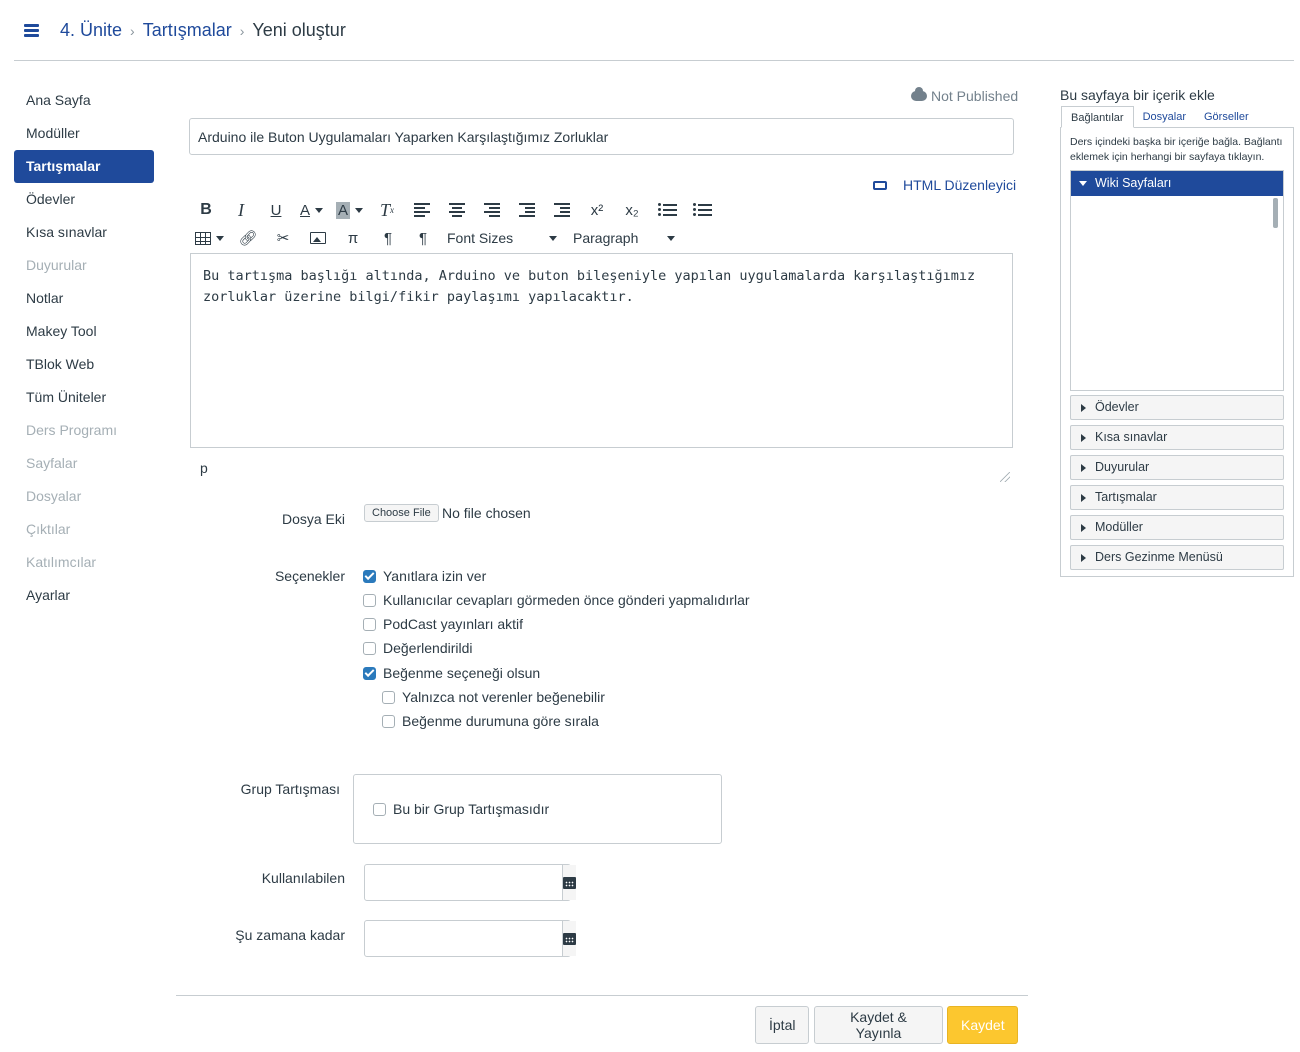 The width and height of the screenshot is (1300, 1052). What do you see at coordinates (132, 30) in the screenshot?
I see `chevron-right-icon: ›` at bounding box center [132, 30].